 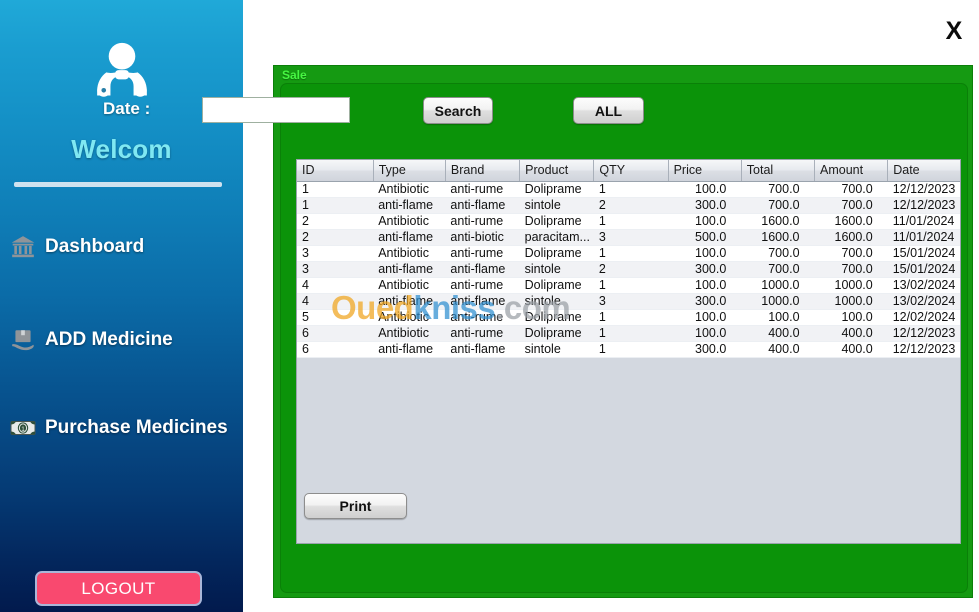 I want to click on cell-date: 11/01/2024, so click(x=923, y=221).